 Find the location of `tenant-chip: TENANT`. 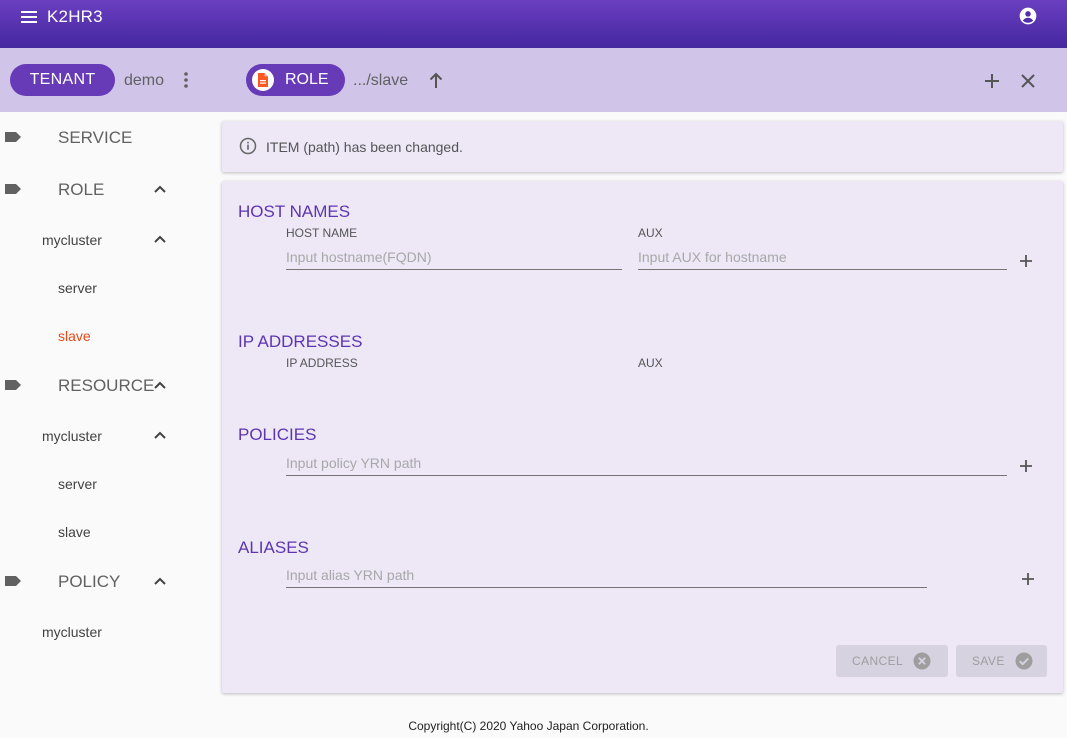

tenant-chip: TENANT is located at coordinates (62, 80).